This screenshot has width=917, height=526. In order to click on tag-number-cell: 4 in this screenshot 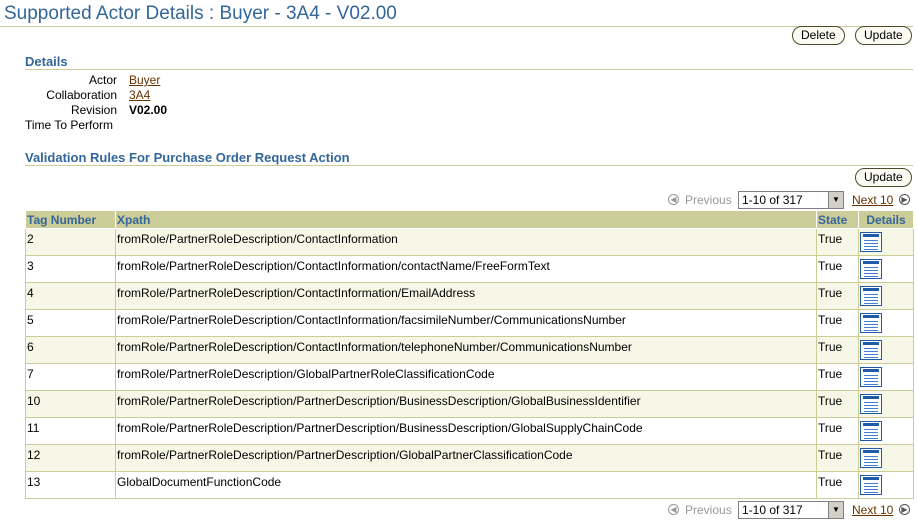, I will do `click(70, 296)`.